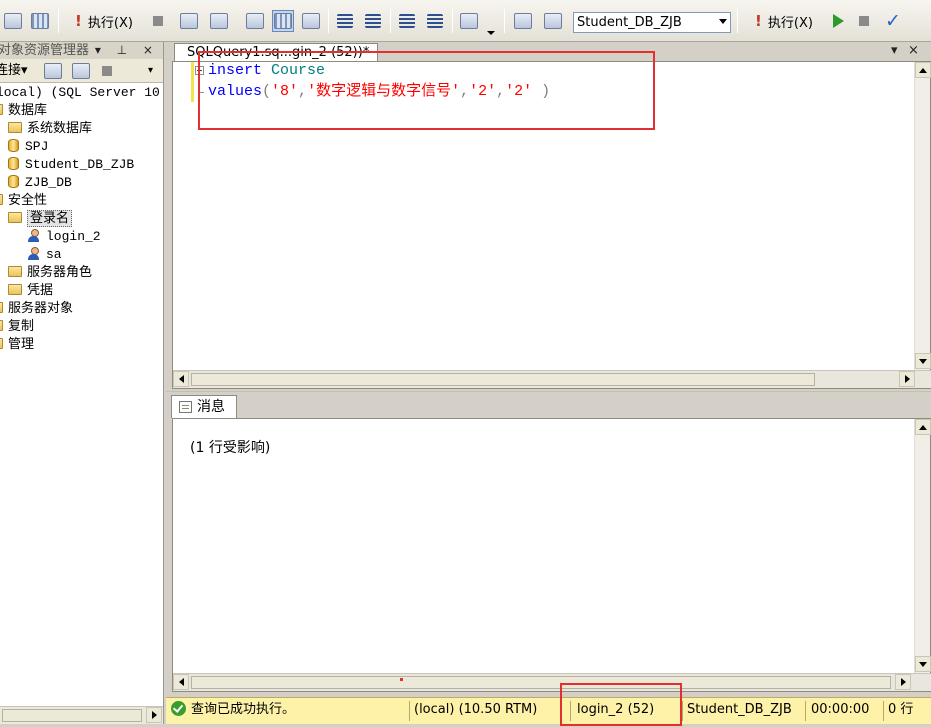 This screenshot has width=931, height=727. I want to click on tree-node-label: ZJB_DB, so click(48, 182).